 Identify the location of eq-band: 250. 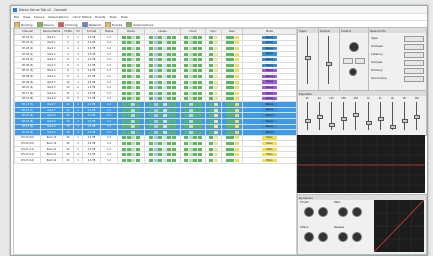
(344, 115).